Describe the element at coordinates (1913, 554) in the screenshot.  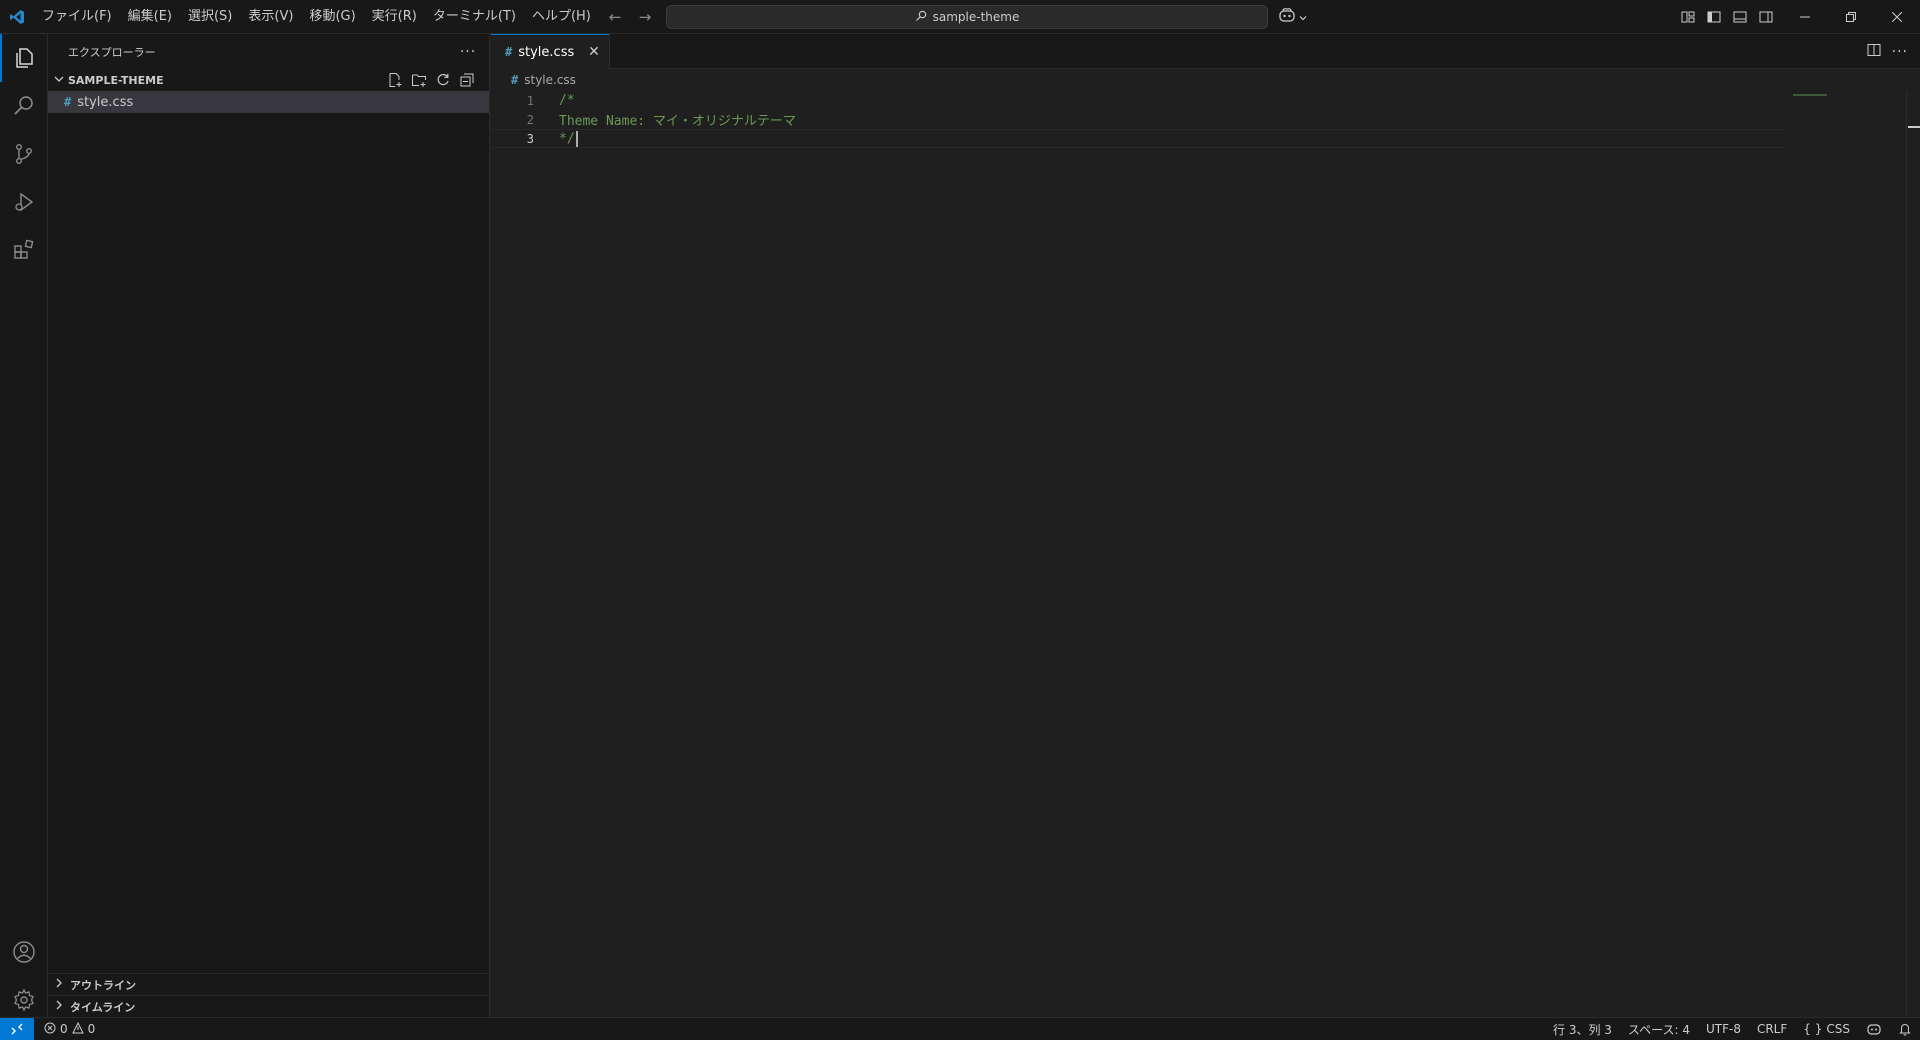
I see `vertical-scrollbar` at that location.